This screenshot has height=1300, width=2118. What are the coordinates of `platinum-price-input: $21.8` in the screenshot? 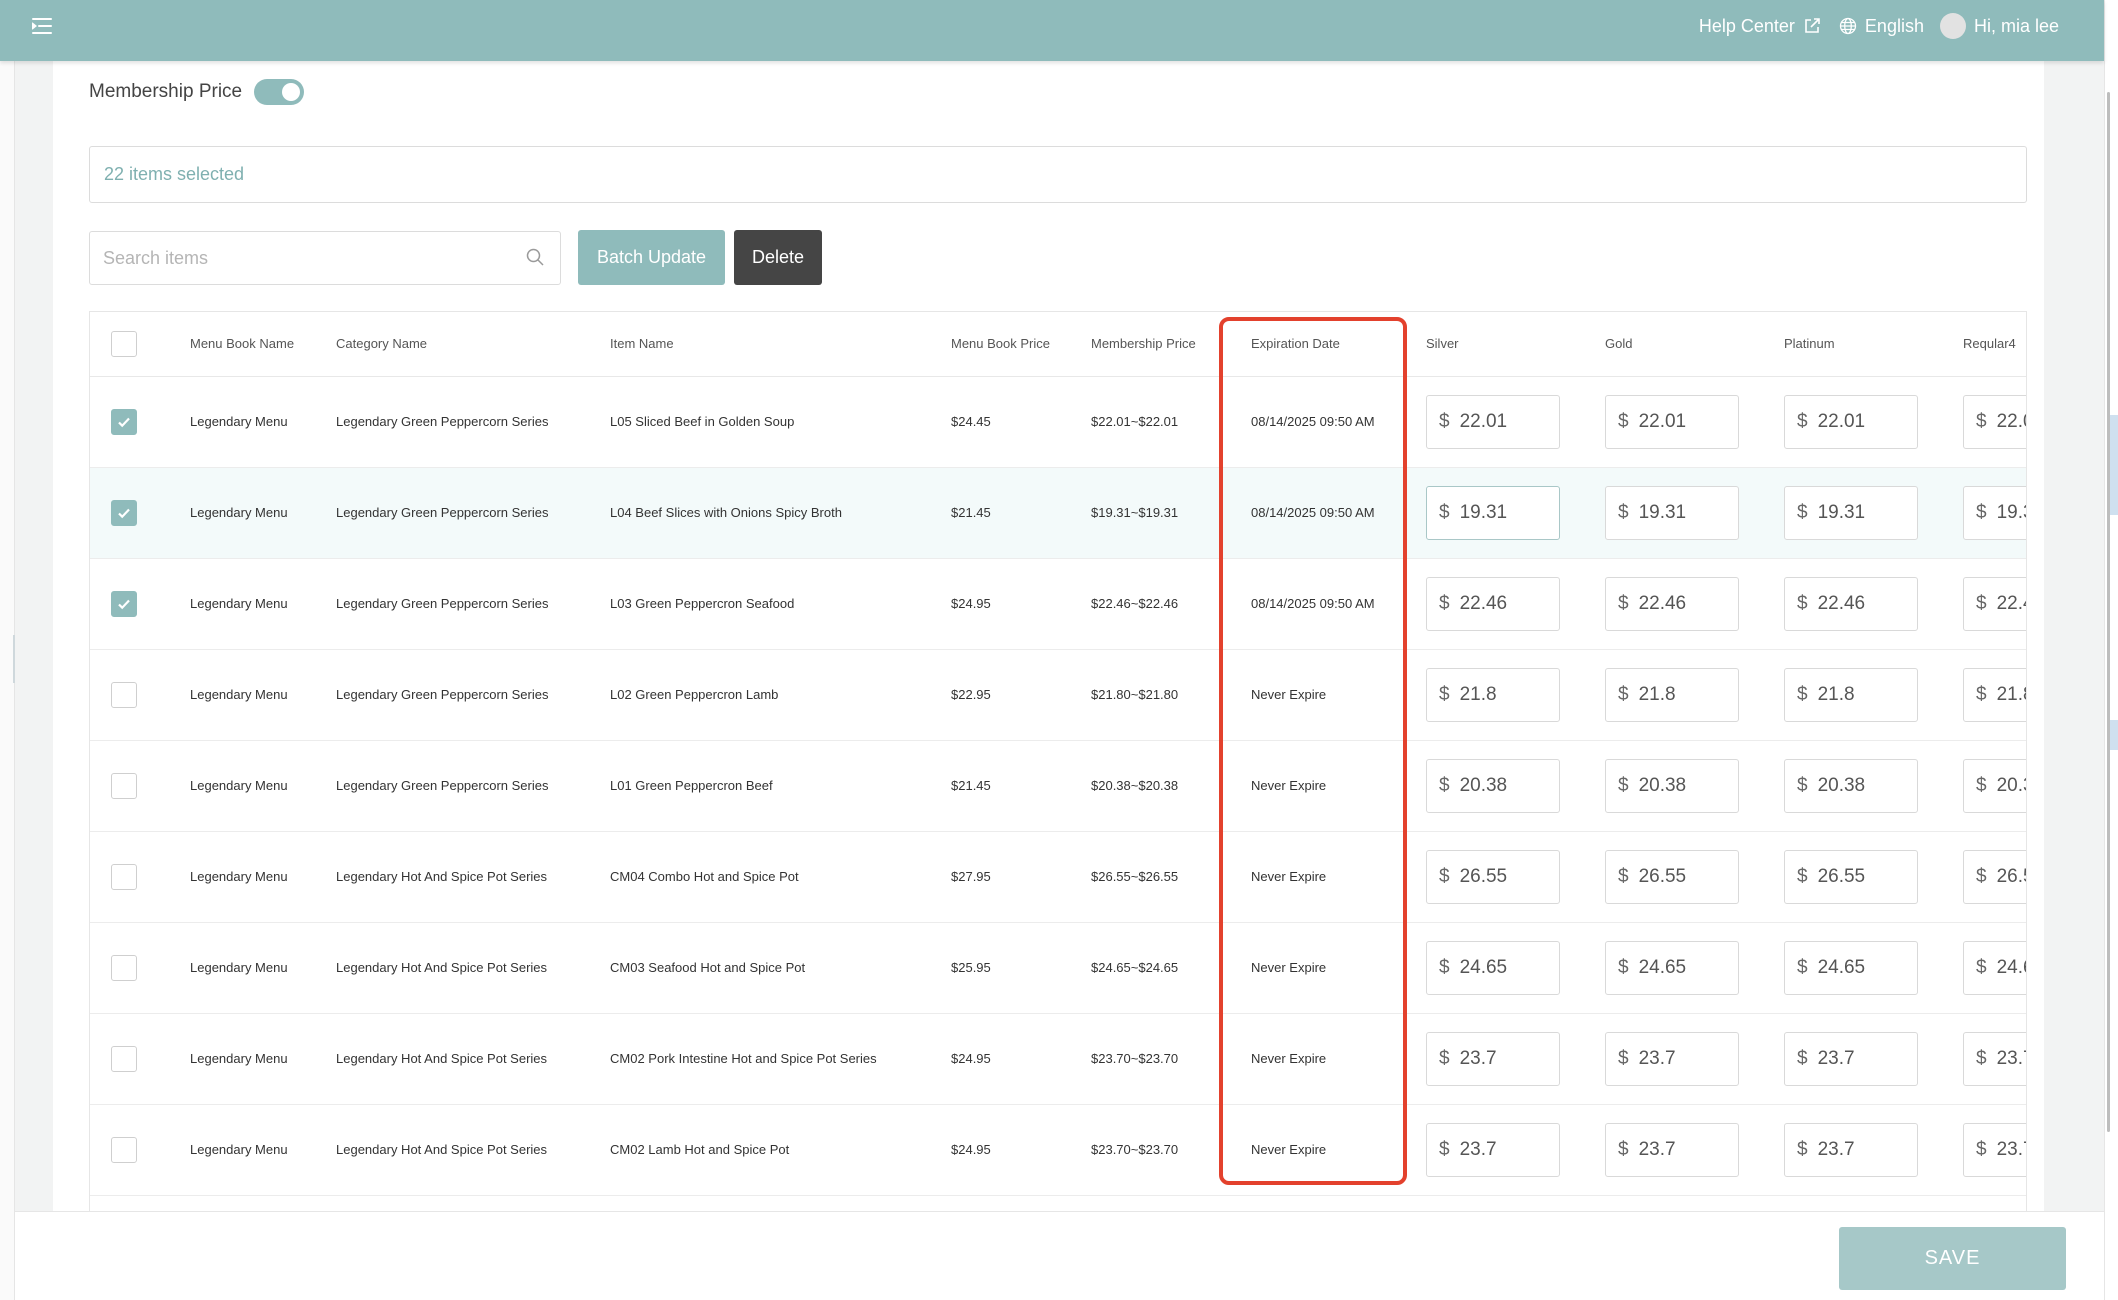 It's located at (1851, 694).